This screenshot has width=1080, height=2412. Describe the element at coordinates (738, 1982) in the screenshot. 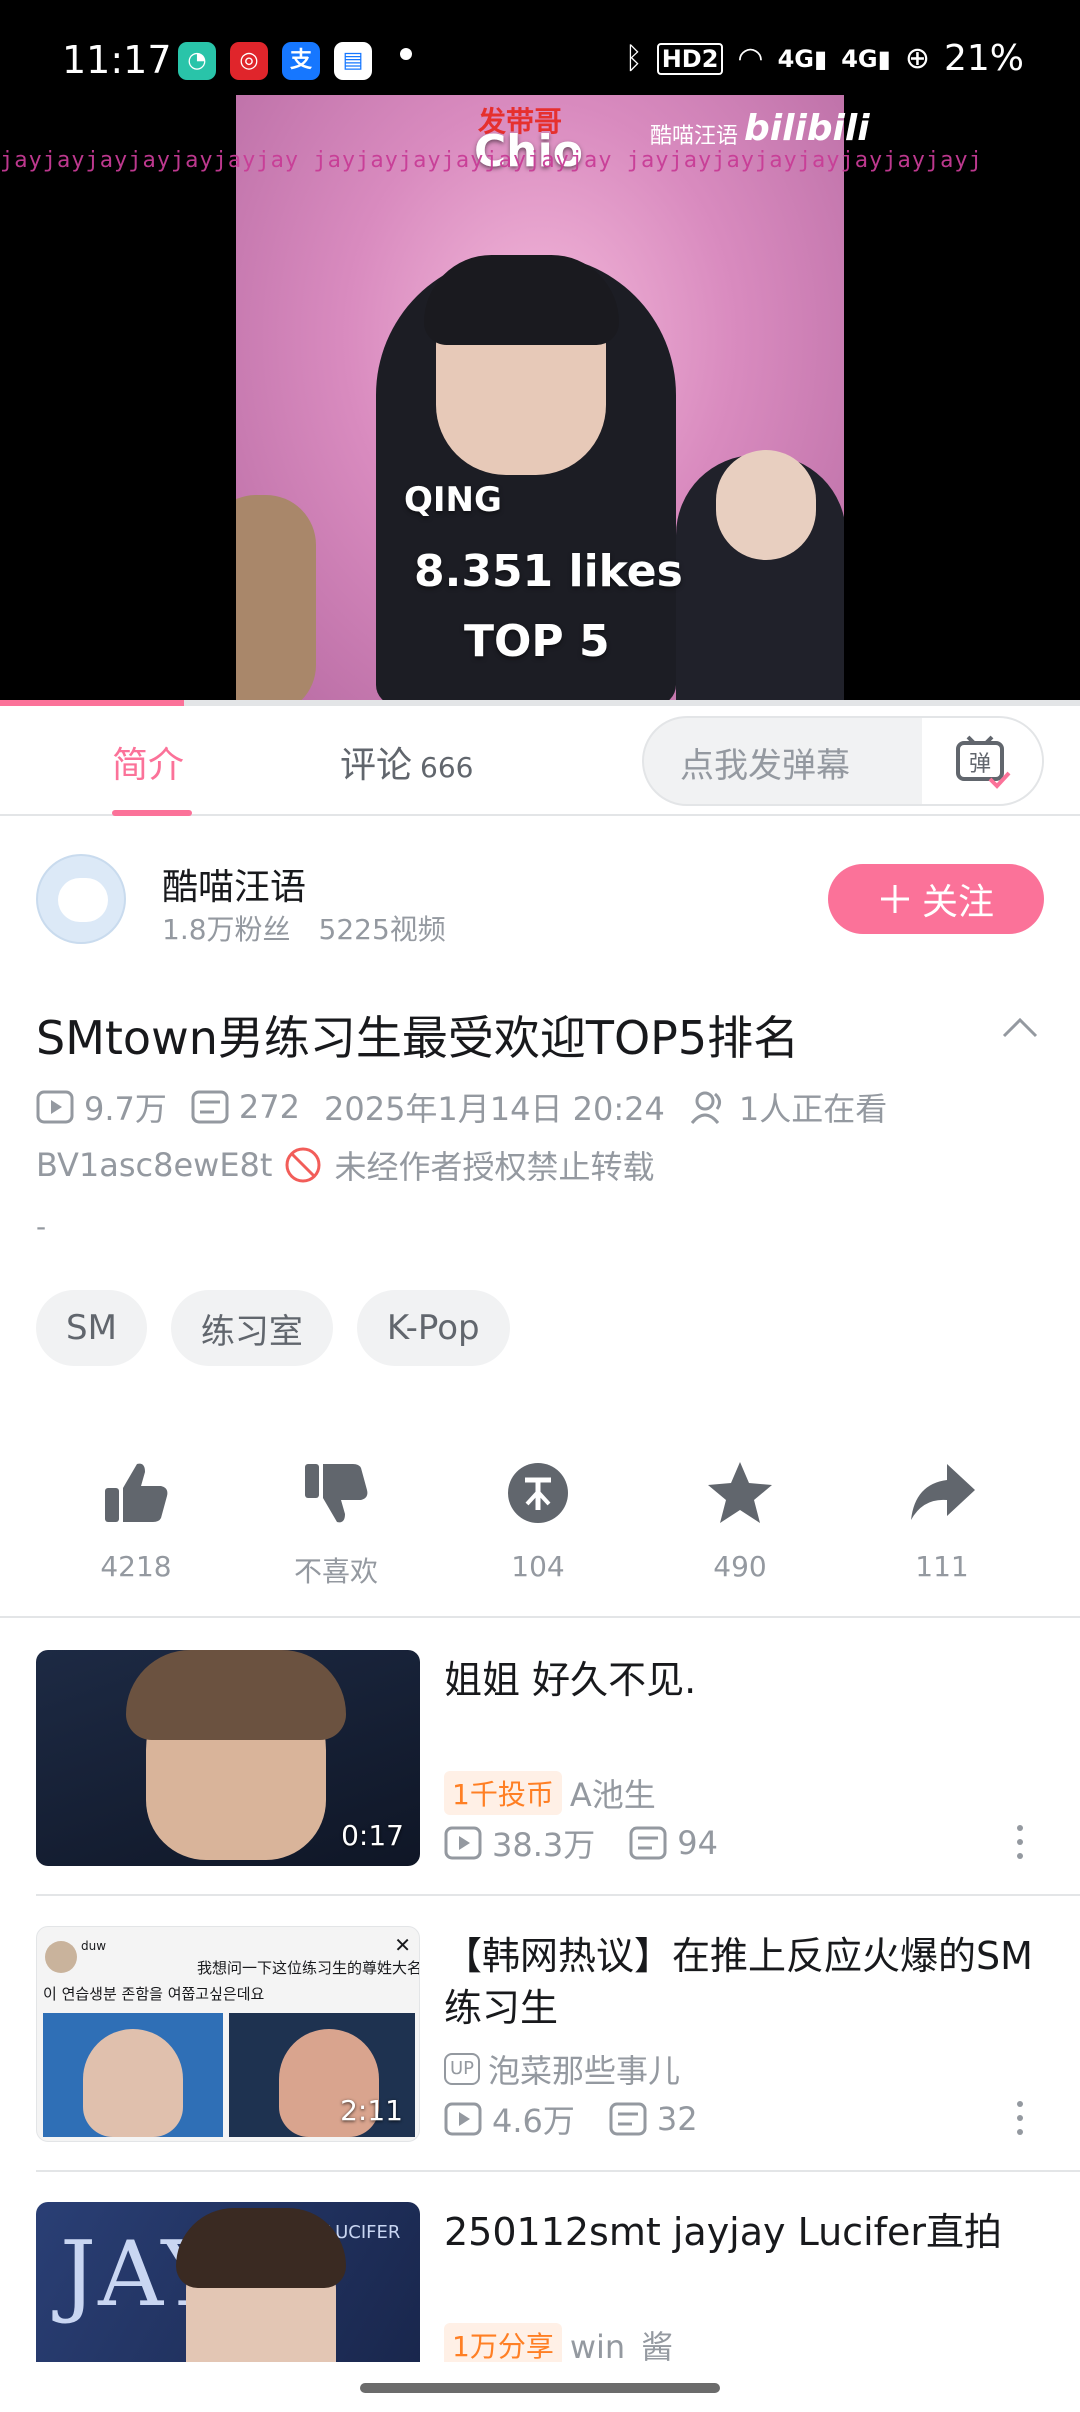

I see `rec-title: 【韩网热议】在推上反应火爆的SM练习生` at that location.